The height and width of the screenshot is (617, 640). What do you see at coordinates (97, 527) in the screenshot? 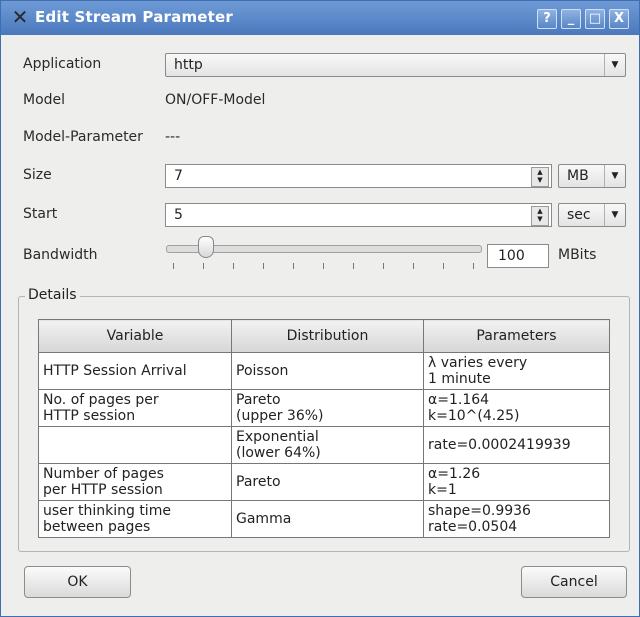
I see `cell-line: between pages` at bounding box center [97, 527].